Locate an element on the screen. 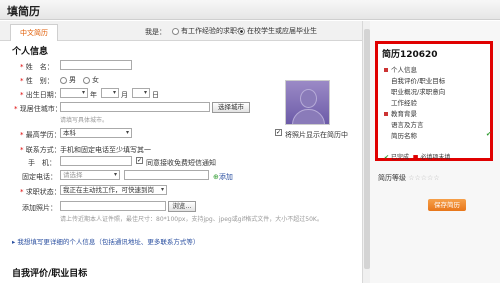  section-personal-info: 个人信息 is located at coordinates (30, 52).